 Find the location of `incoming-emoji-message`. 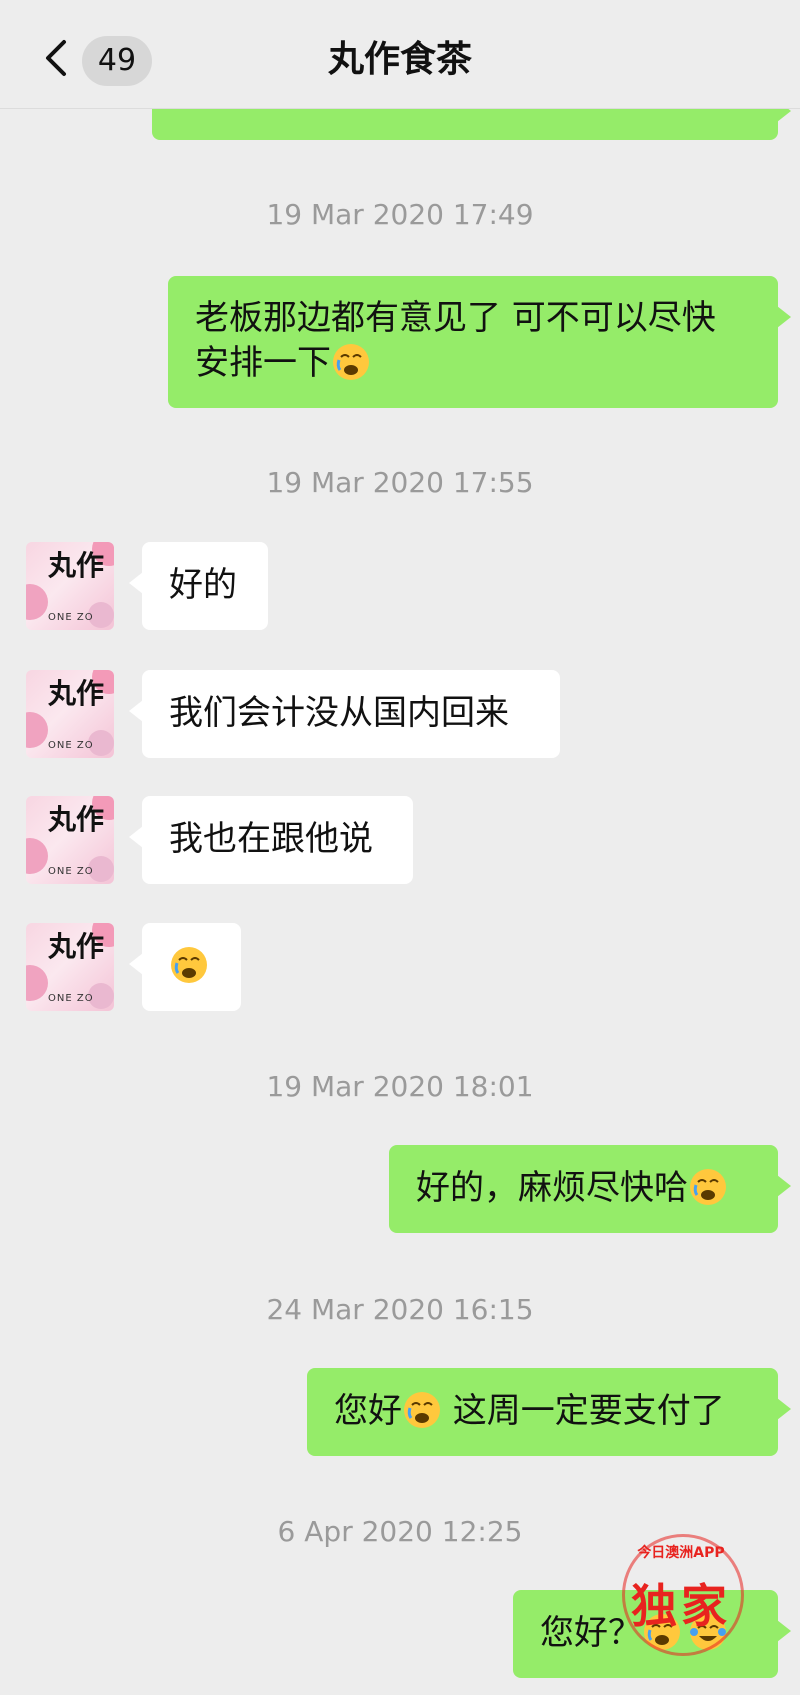

incoming-emoji-message is located at coordinates (185, 967).